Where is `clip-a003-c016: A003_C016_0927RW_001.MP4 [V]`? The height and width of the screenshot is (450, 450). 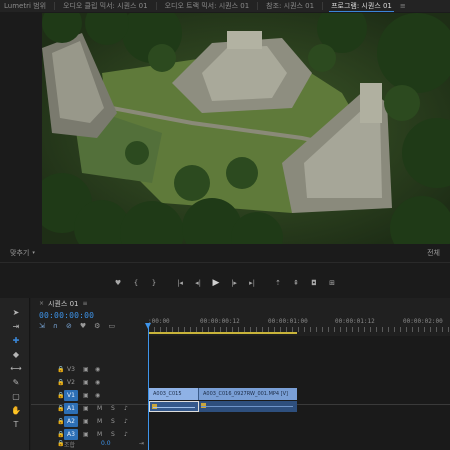 clip-a003-c016: A003_C016_0927RW_001.MP4 [V] is located at coordinates (243, 394).